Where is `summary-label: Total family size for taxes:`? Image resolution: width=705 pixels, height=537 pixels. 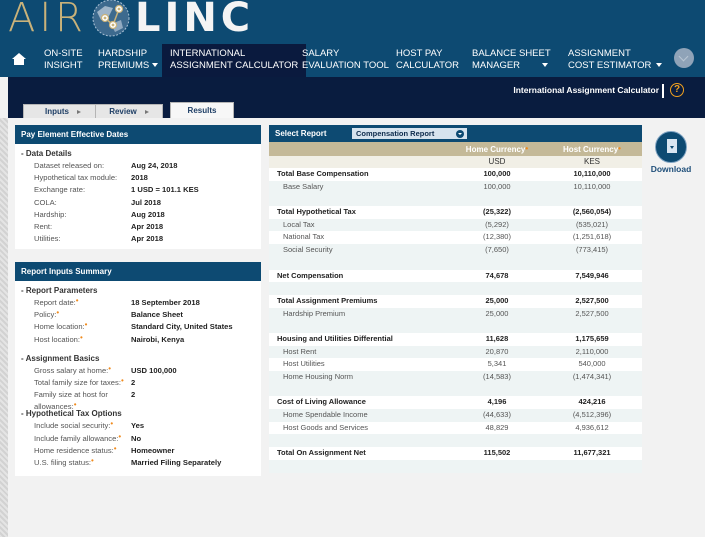 summary-label: Total family size for taxes: is located at coordinates (77, 382).